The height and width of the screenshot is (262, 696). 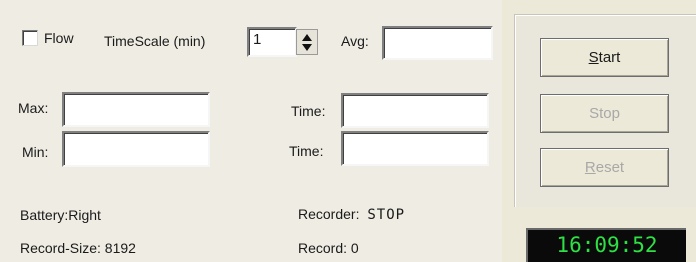 I want to click on battery-status: Battery:Right, so click(x=60, y=215).